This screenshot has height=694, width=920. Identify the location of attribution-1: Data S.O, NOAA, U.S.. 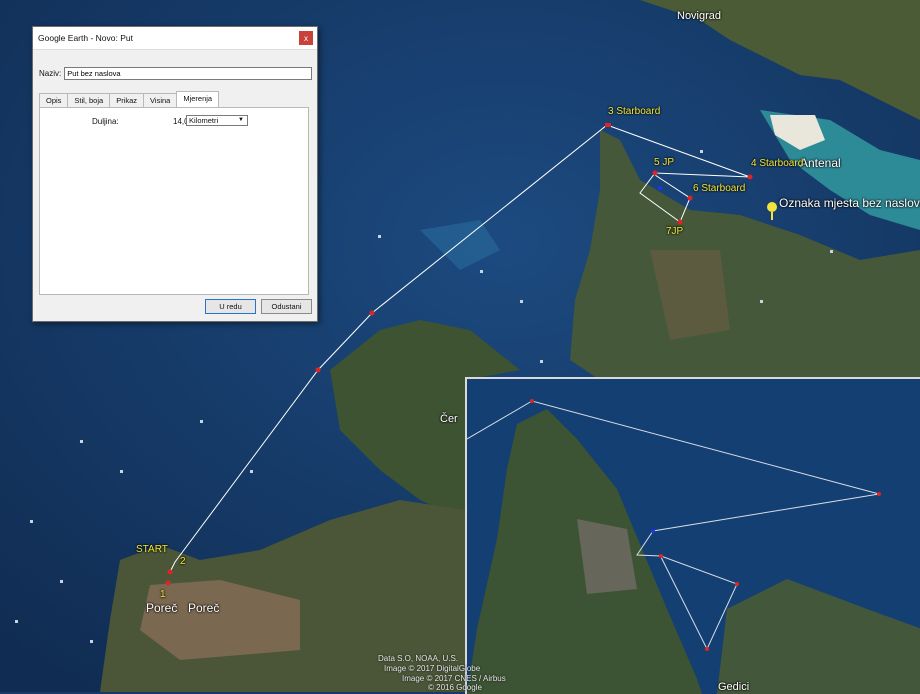
(418, 658).